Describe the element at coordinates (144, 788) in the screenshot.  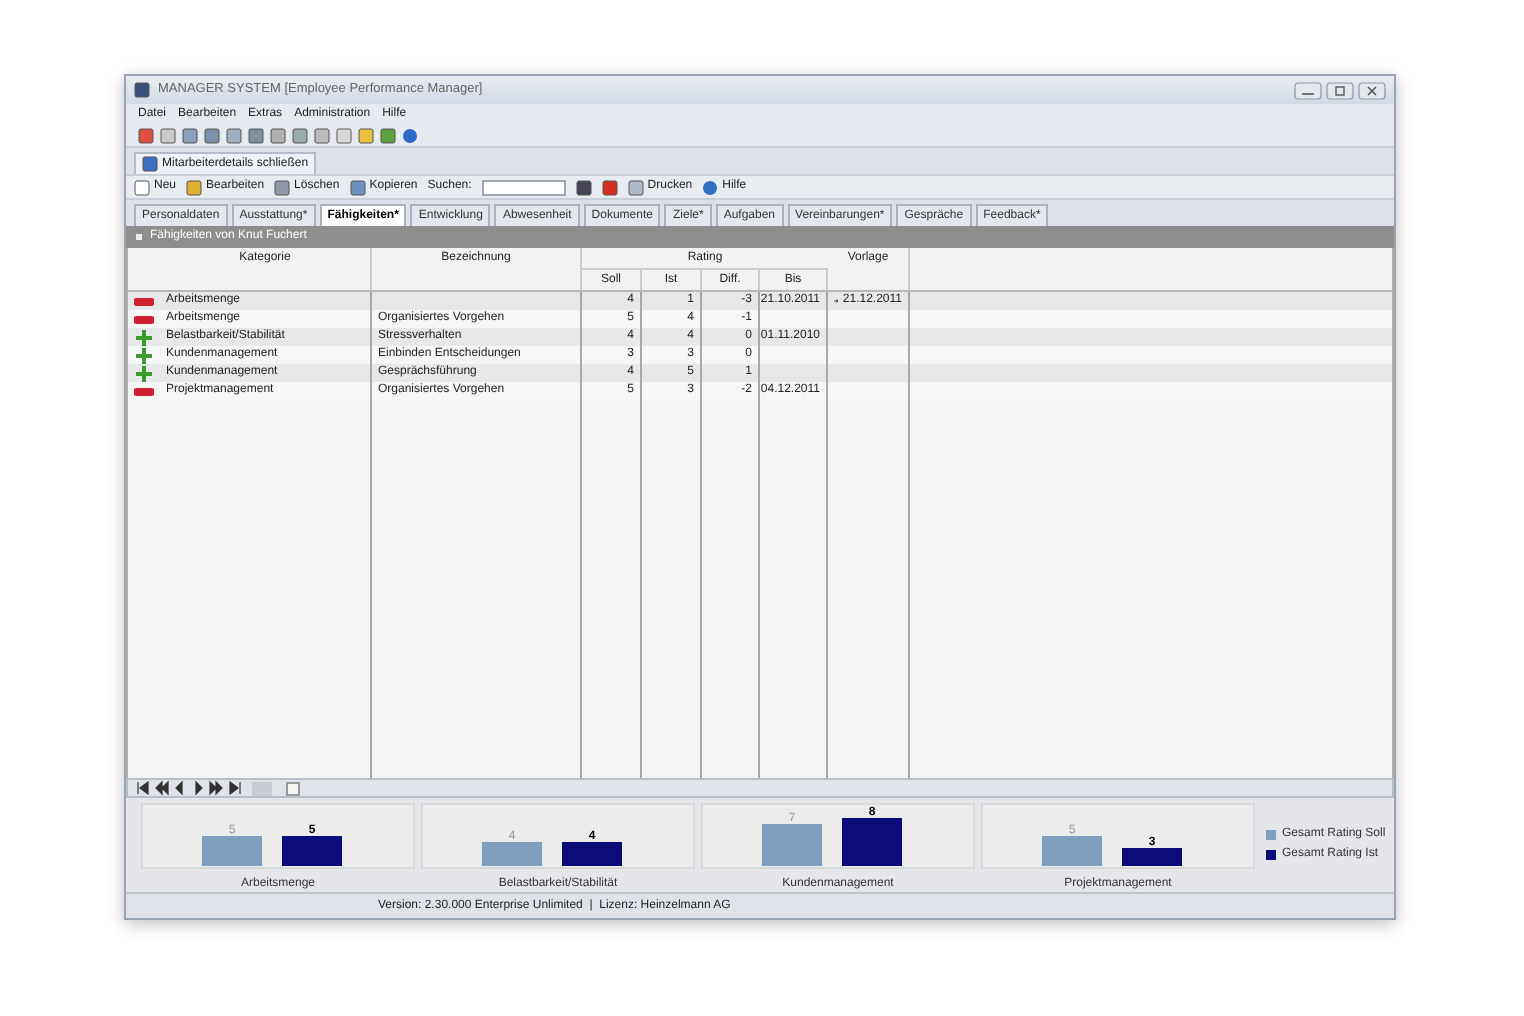
I see `first-page-icon` at that location.